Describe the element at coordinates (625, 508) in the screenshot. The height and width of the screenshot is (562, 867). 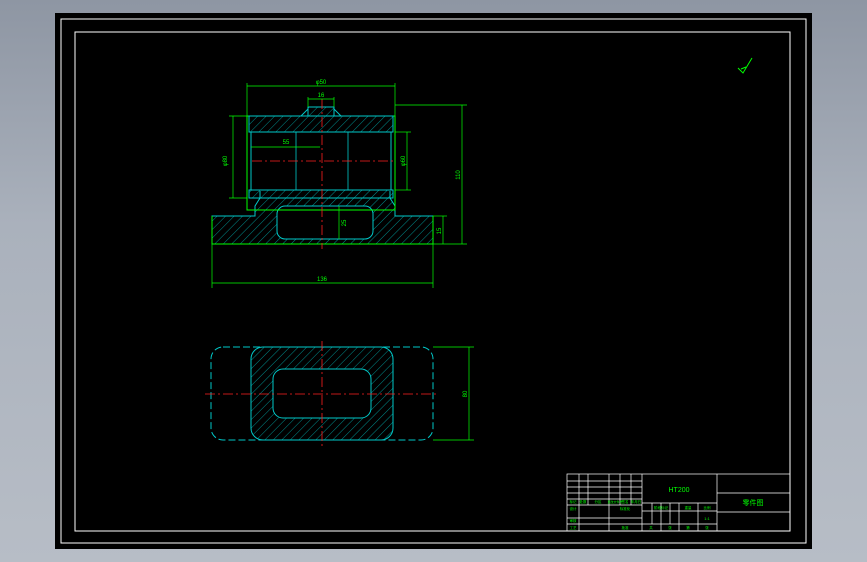
I see `standard-label: 标准化` at that location.